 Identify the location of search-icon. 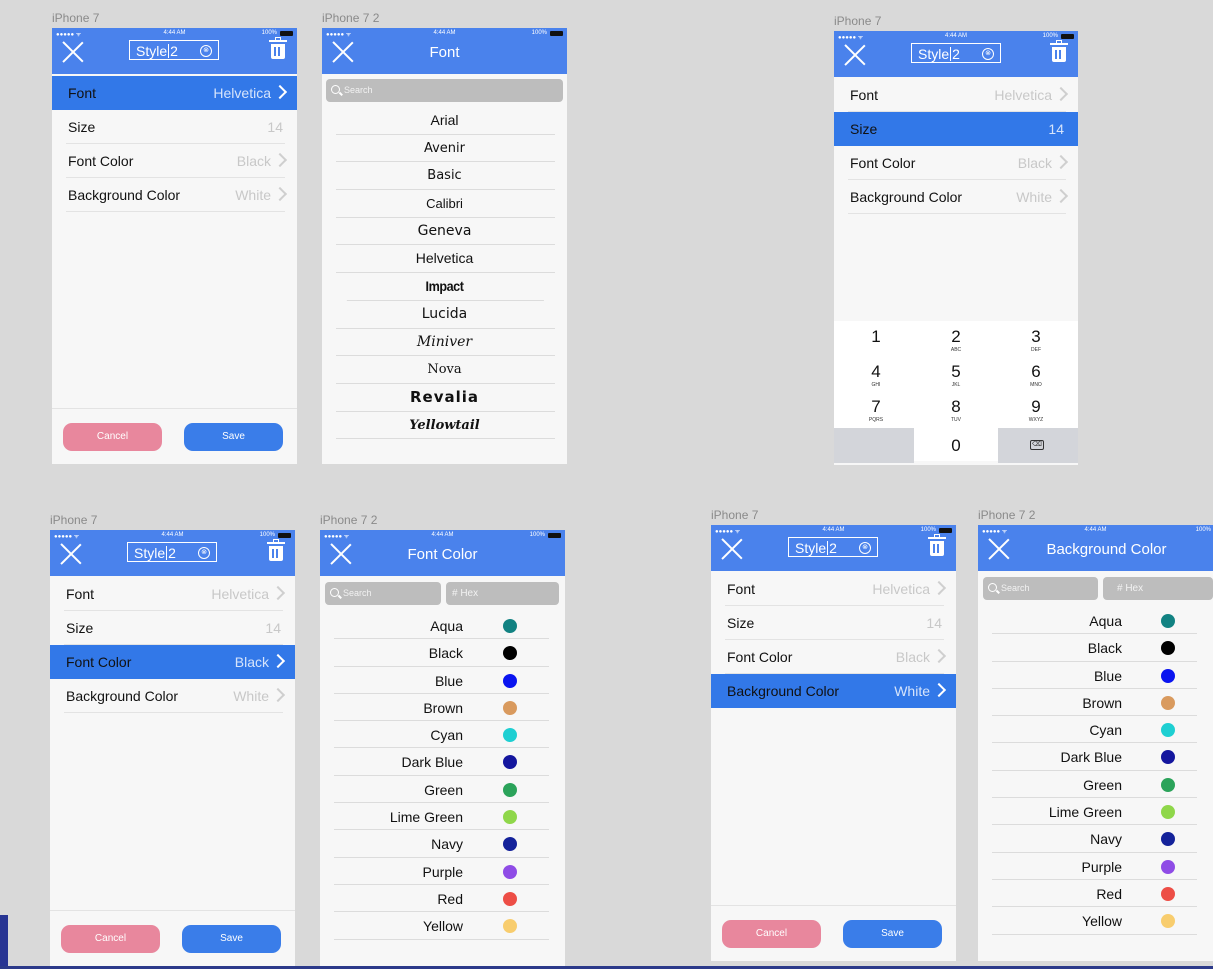
(992, 587).